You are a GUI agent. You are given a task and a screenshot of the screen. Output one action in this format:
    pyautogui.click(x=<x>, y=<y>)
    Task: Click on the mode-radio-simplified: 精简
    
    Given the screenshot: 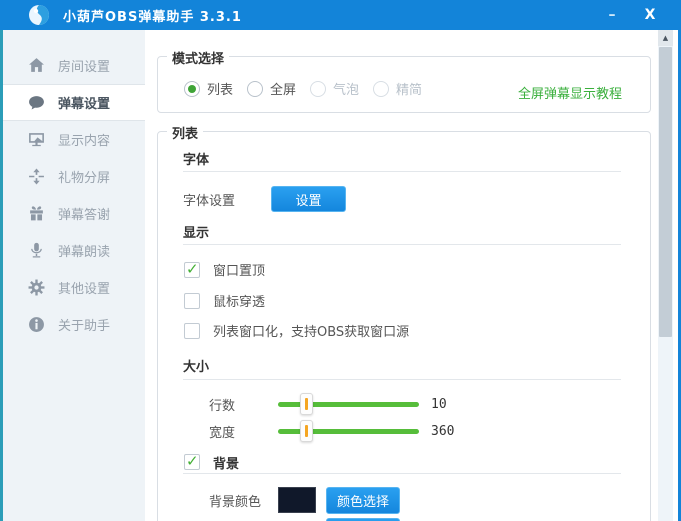 What is the action you would take?
    pyautogui.click(x=397, y=88)
    